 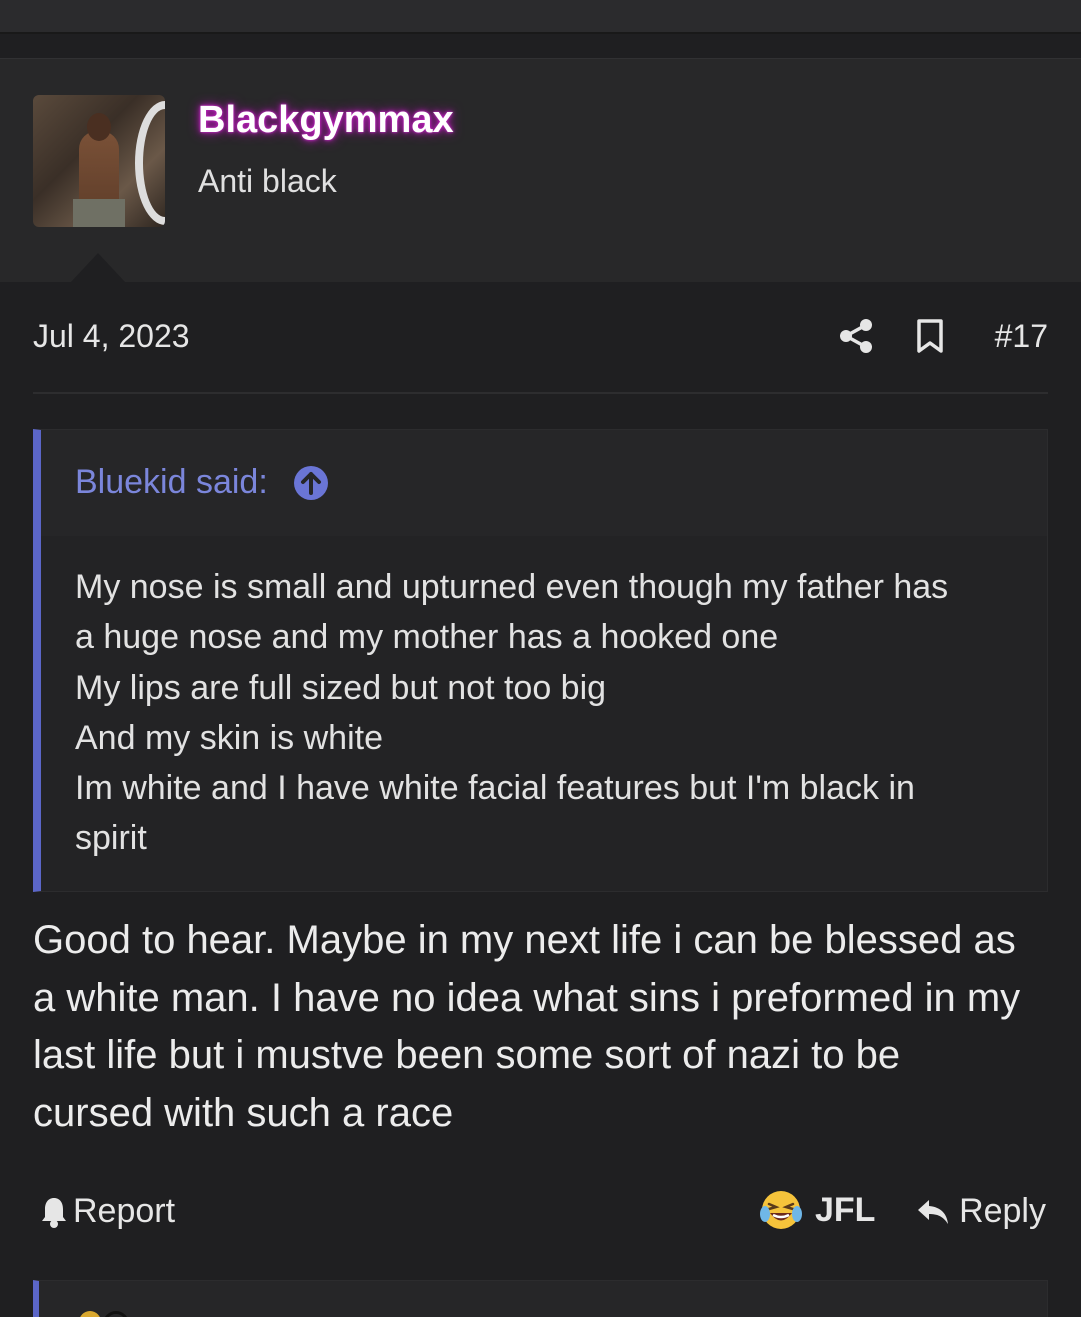 I want to click on post-date: Jul 4, 2023, so click(x=111, y=336).